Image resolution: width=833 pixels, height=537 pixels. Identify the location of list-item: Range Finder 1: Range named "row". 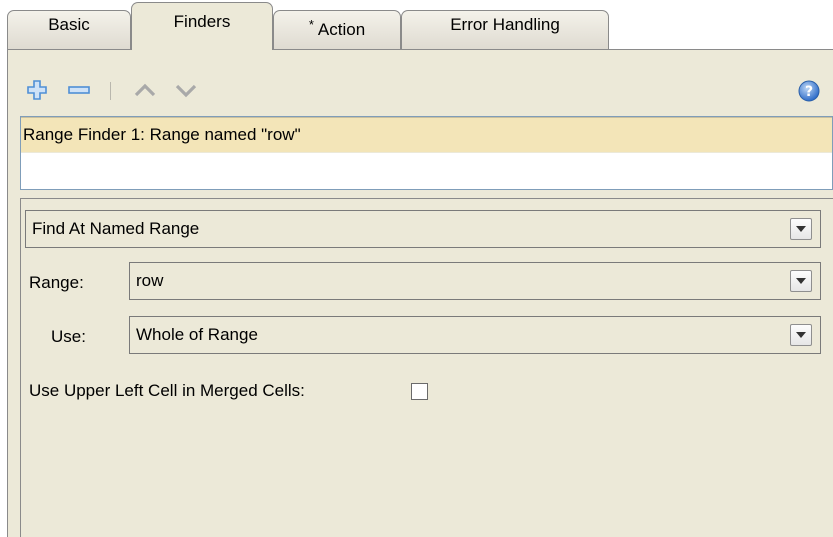
(426, 135).